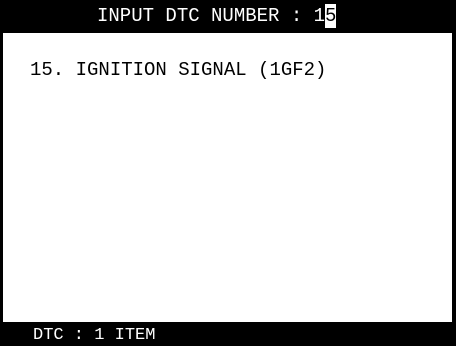 This screenshot has height=346, width=456. What do you see at coordinates (319, 16) in the screenshot?
I see `dtc-number-digit: 1` at bounding box center [319, 16].